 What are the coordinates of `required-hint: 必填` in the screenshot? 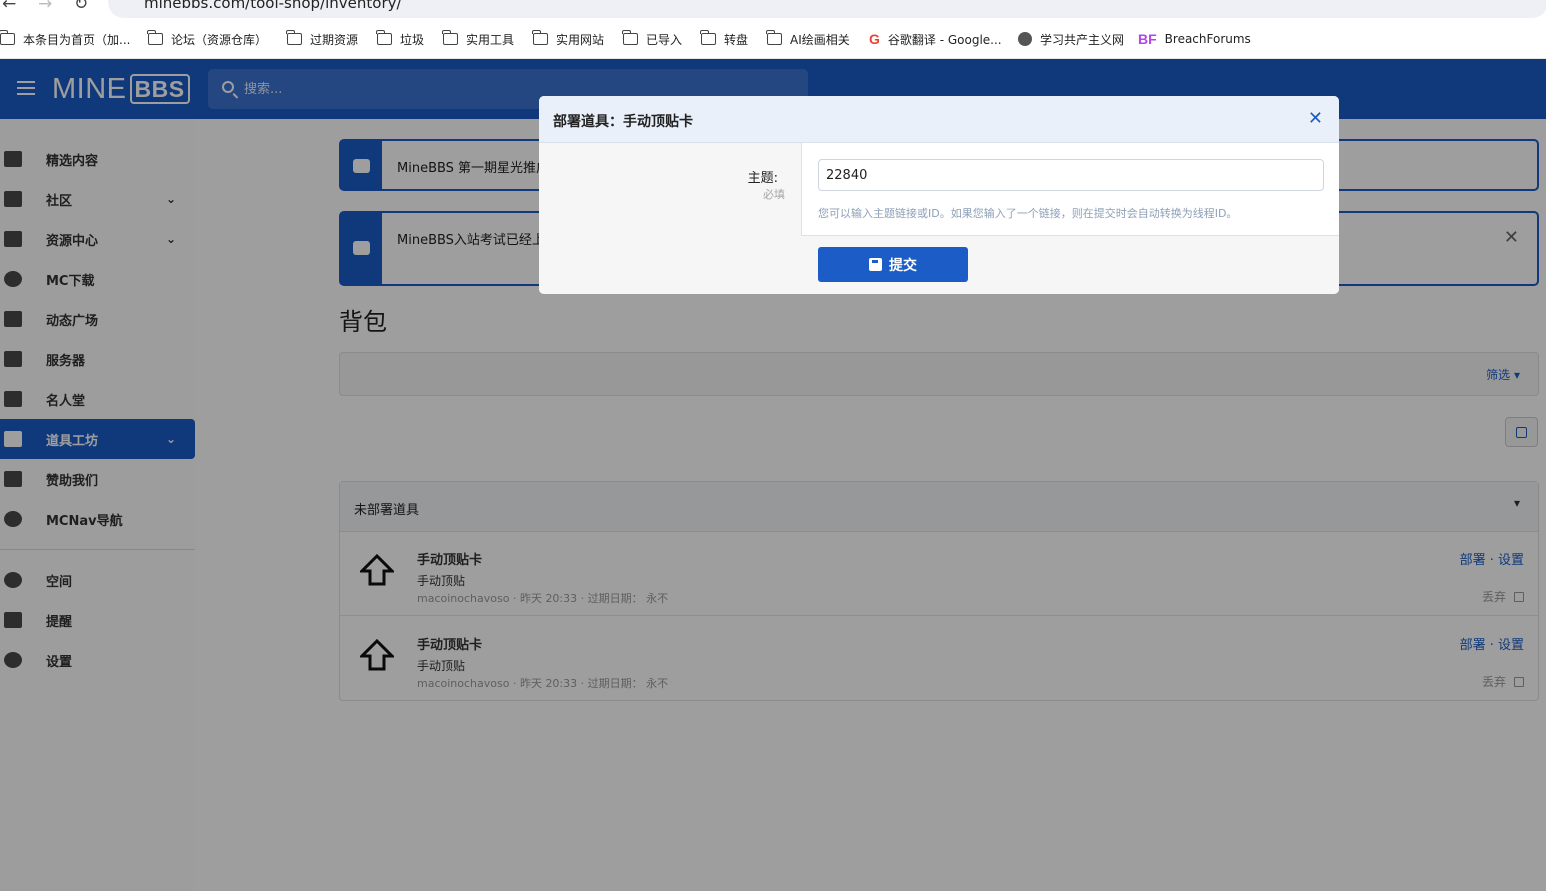 It's located at (774, 194).